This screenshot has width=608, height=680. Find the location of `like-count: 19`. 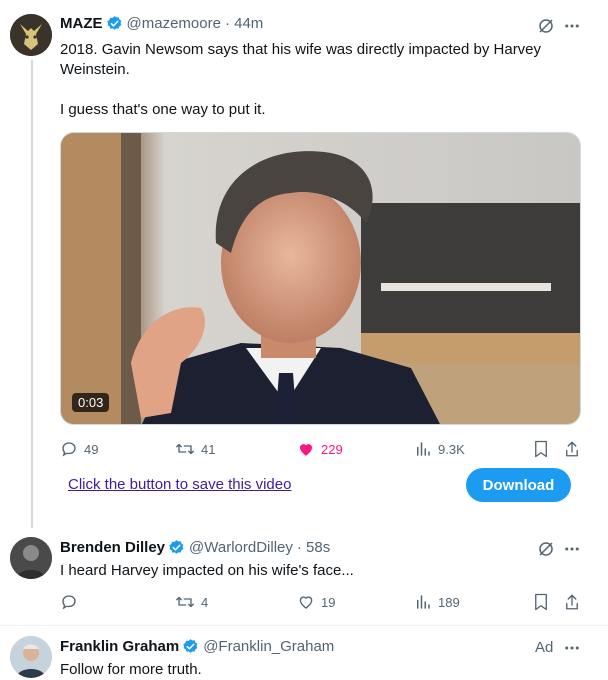

like-count: 19 is located at coordinates (328, 602).